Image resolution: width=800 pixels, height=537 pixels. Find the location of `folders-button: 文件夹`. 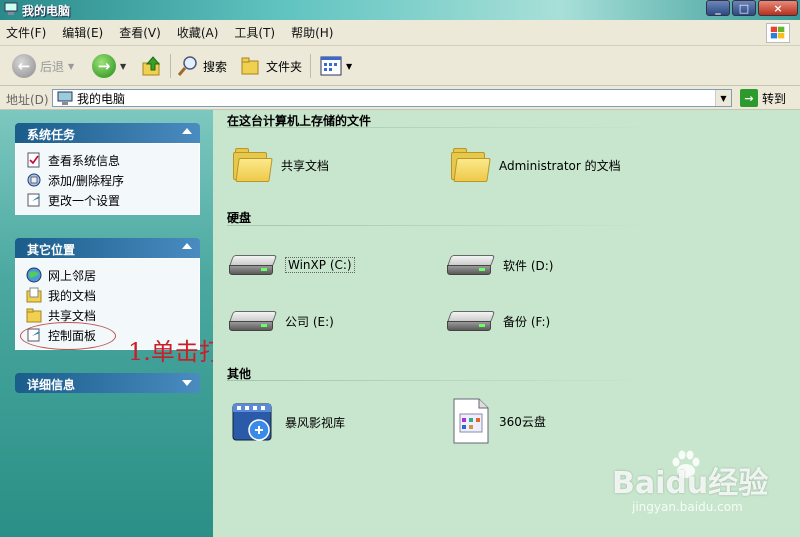

folders-button: 文件夹 is located at coordinates (271, 66).